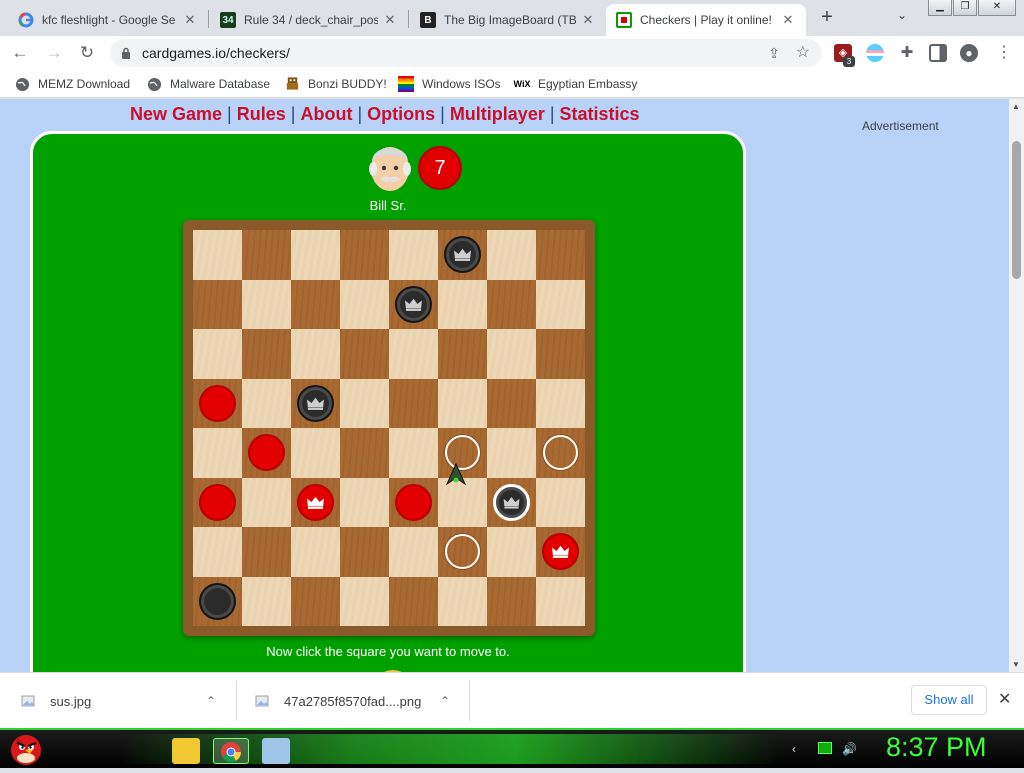 Image resolution: width=1024 pixels, height=773 pixels. What do you see at coordinates (231, 751) in the screenshot?
I see `chrome-taskbar-icon` at bounding box center [231, 751].